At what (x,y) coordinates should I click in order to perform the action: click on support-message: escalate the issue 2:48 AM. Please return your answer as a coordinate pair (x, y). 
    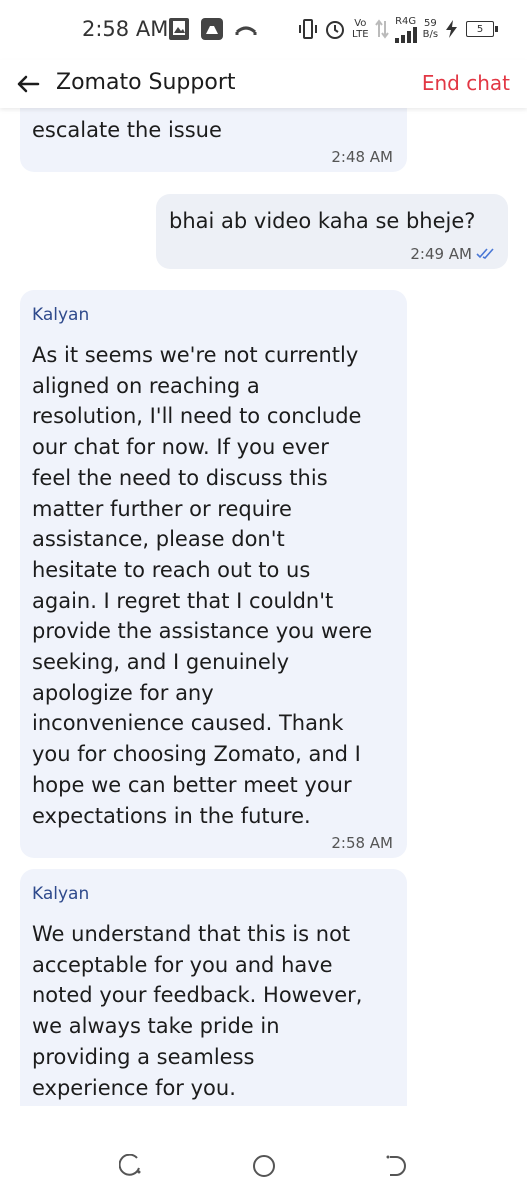
    Looking at the image, I should click on (213, 140).